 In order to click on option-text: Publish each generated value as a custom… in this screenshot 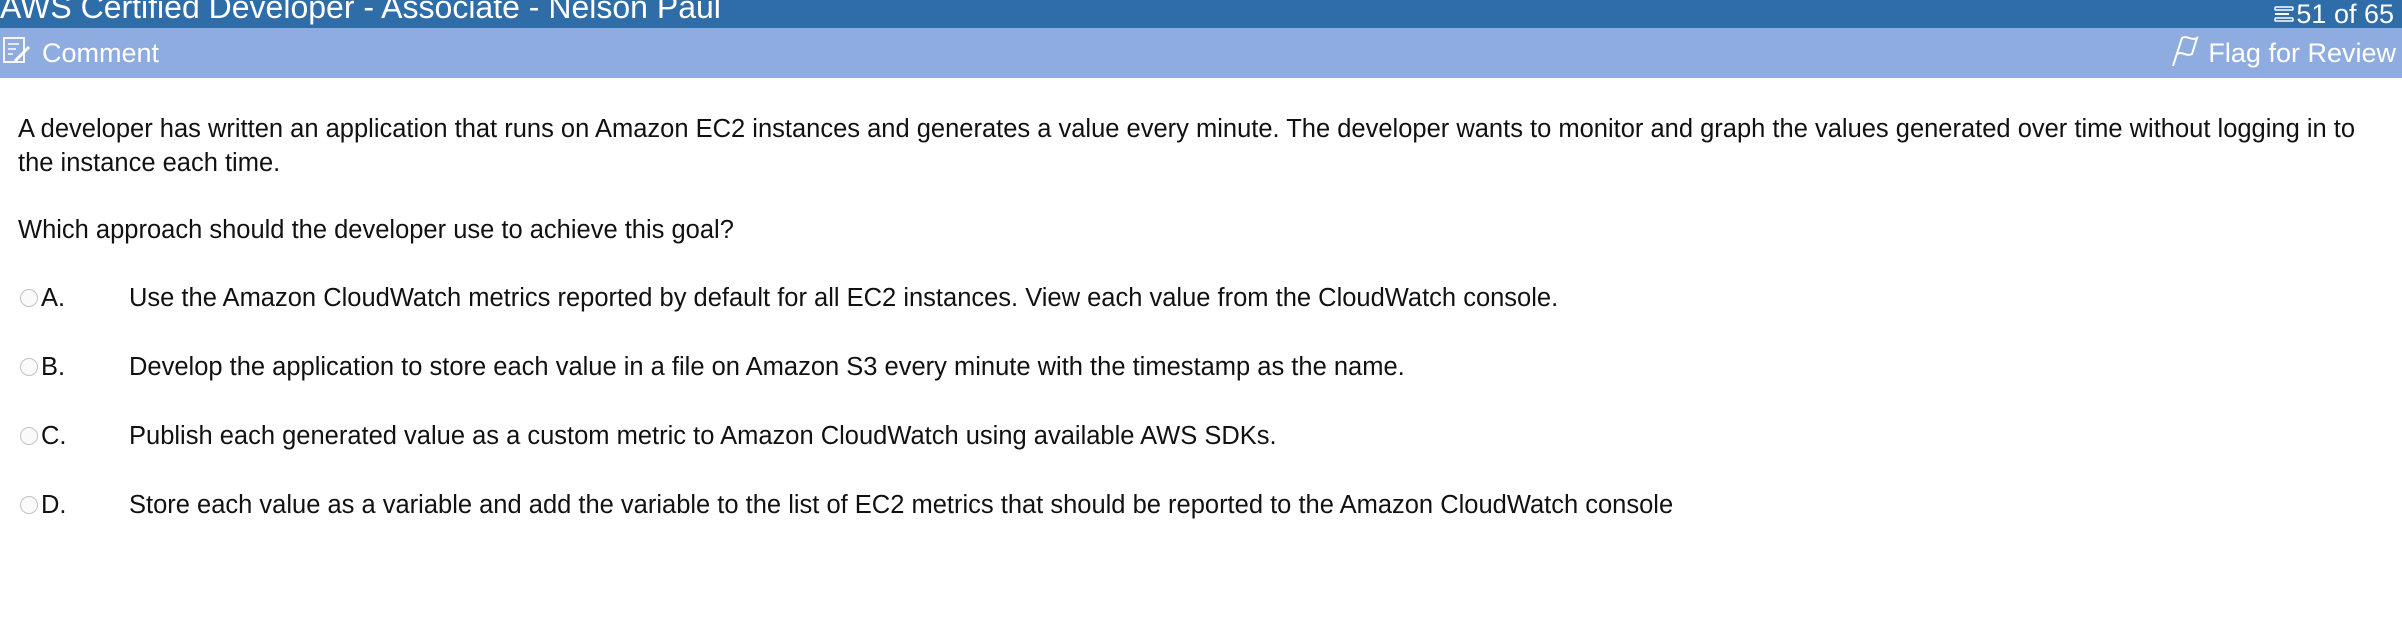, I will do `click(703, 436)`.